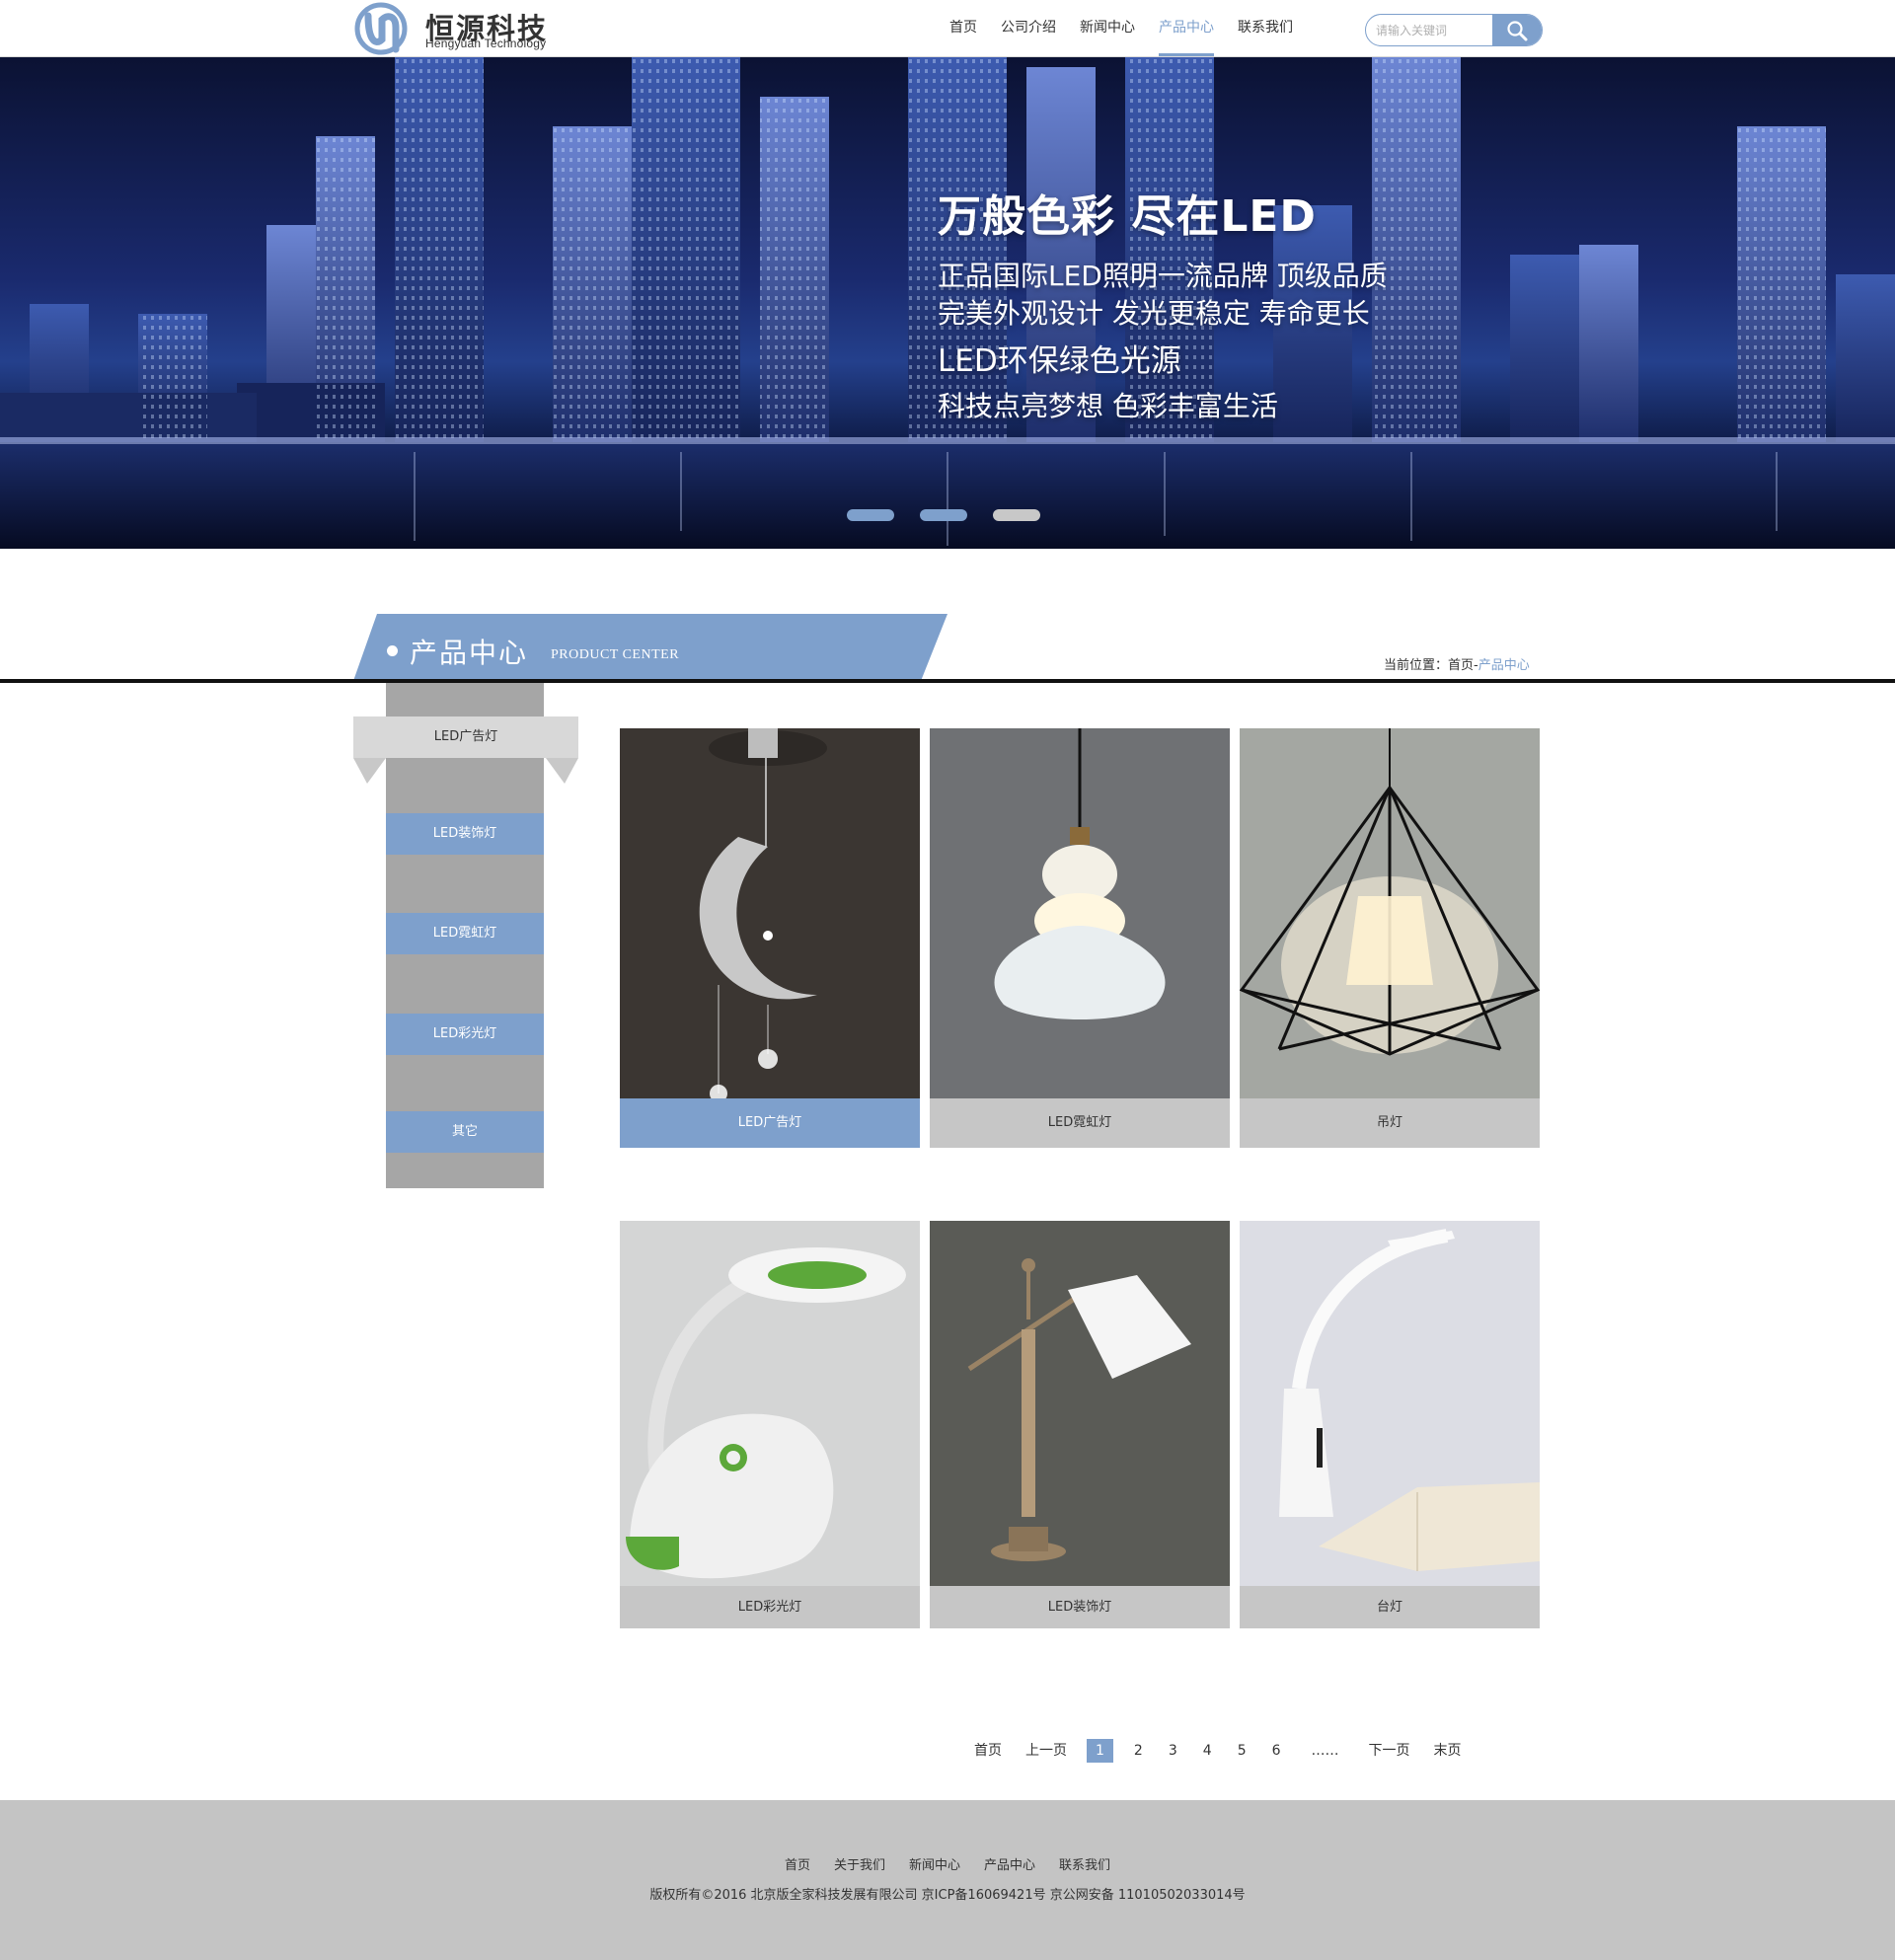  Describe the element at coordinates (1154, 313) in the screenshot. I see `banner-line-2: 完美外观设计 发光更稳定 寿命更长` at that location.